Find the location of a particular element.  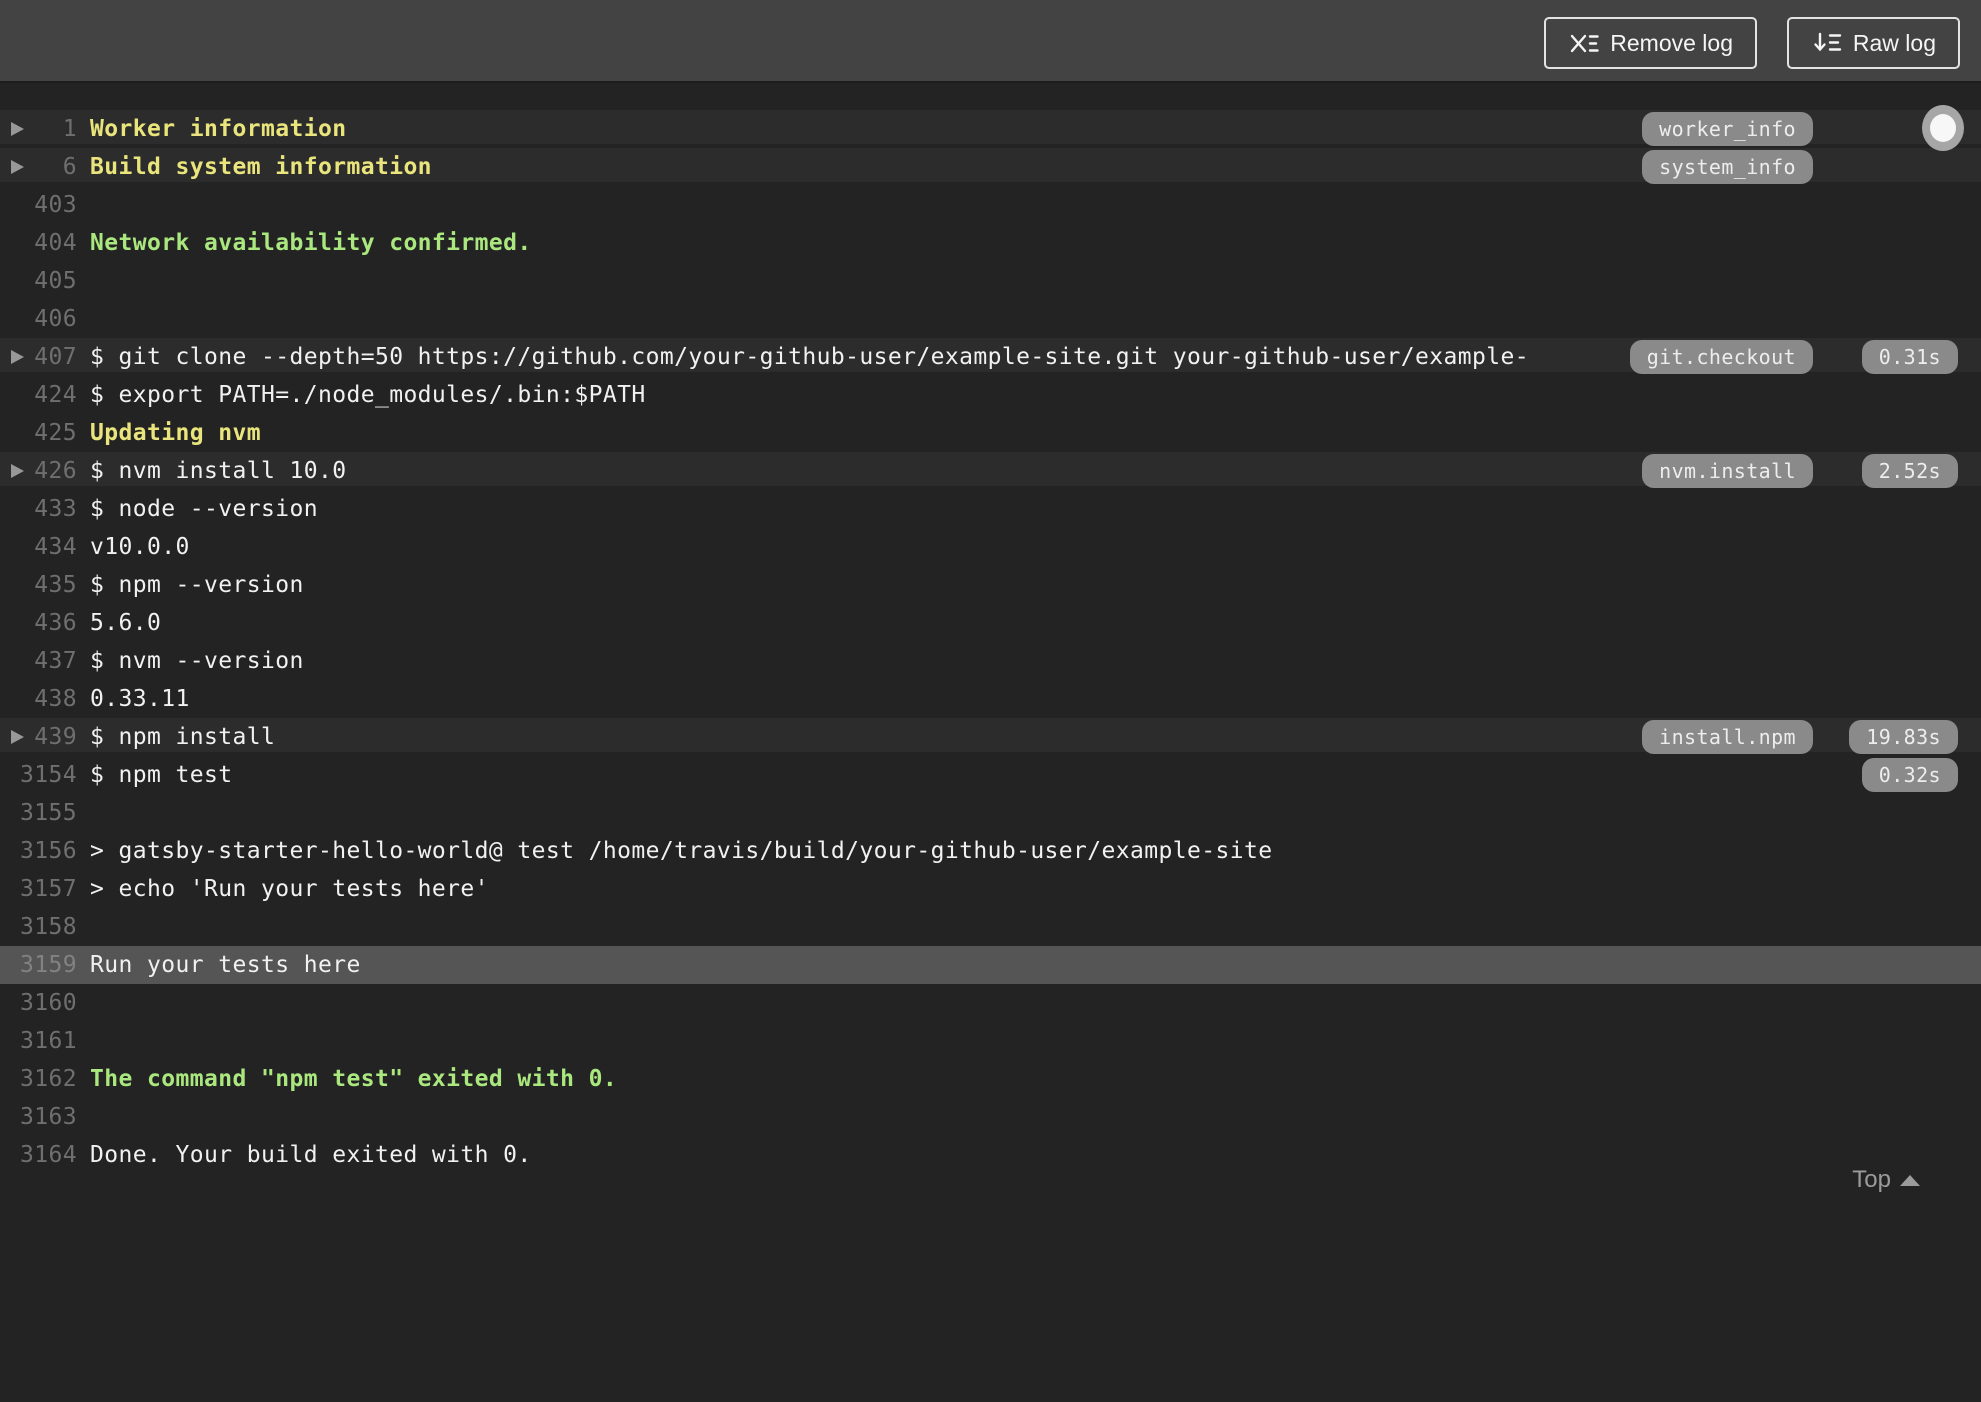

raw-log-button: Raw log is located at coordinates (1873, 43).